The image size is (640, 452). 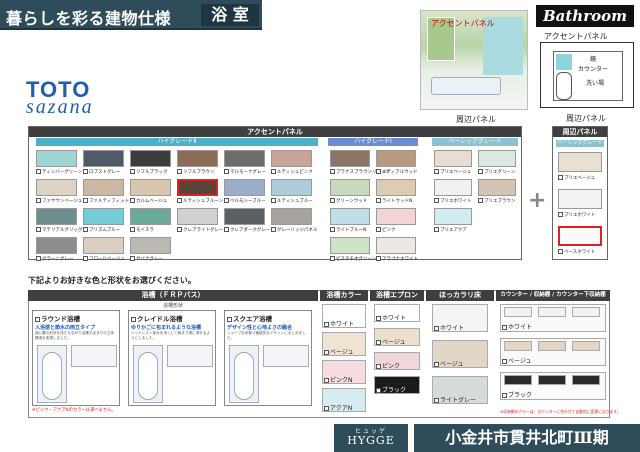 I want to click on counter-option-2: ブラック, so click(x=517, y=394).